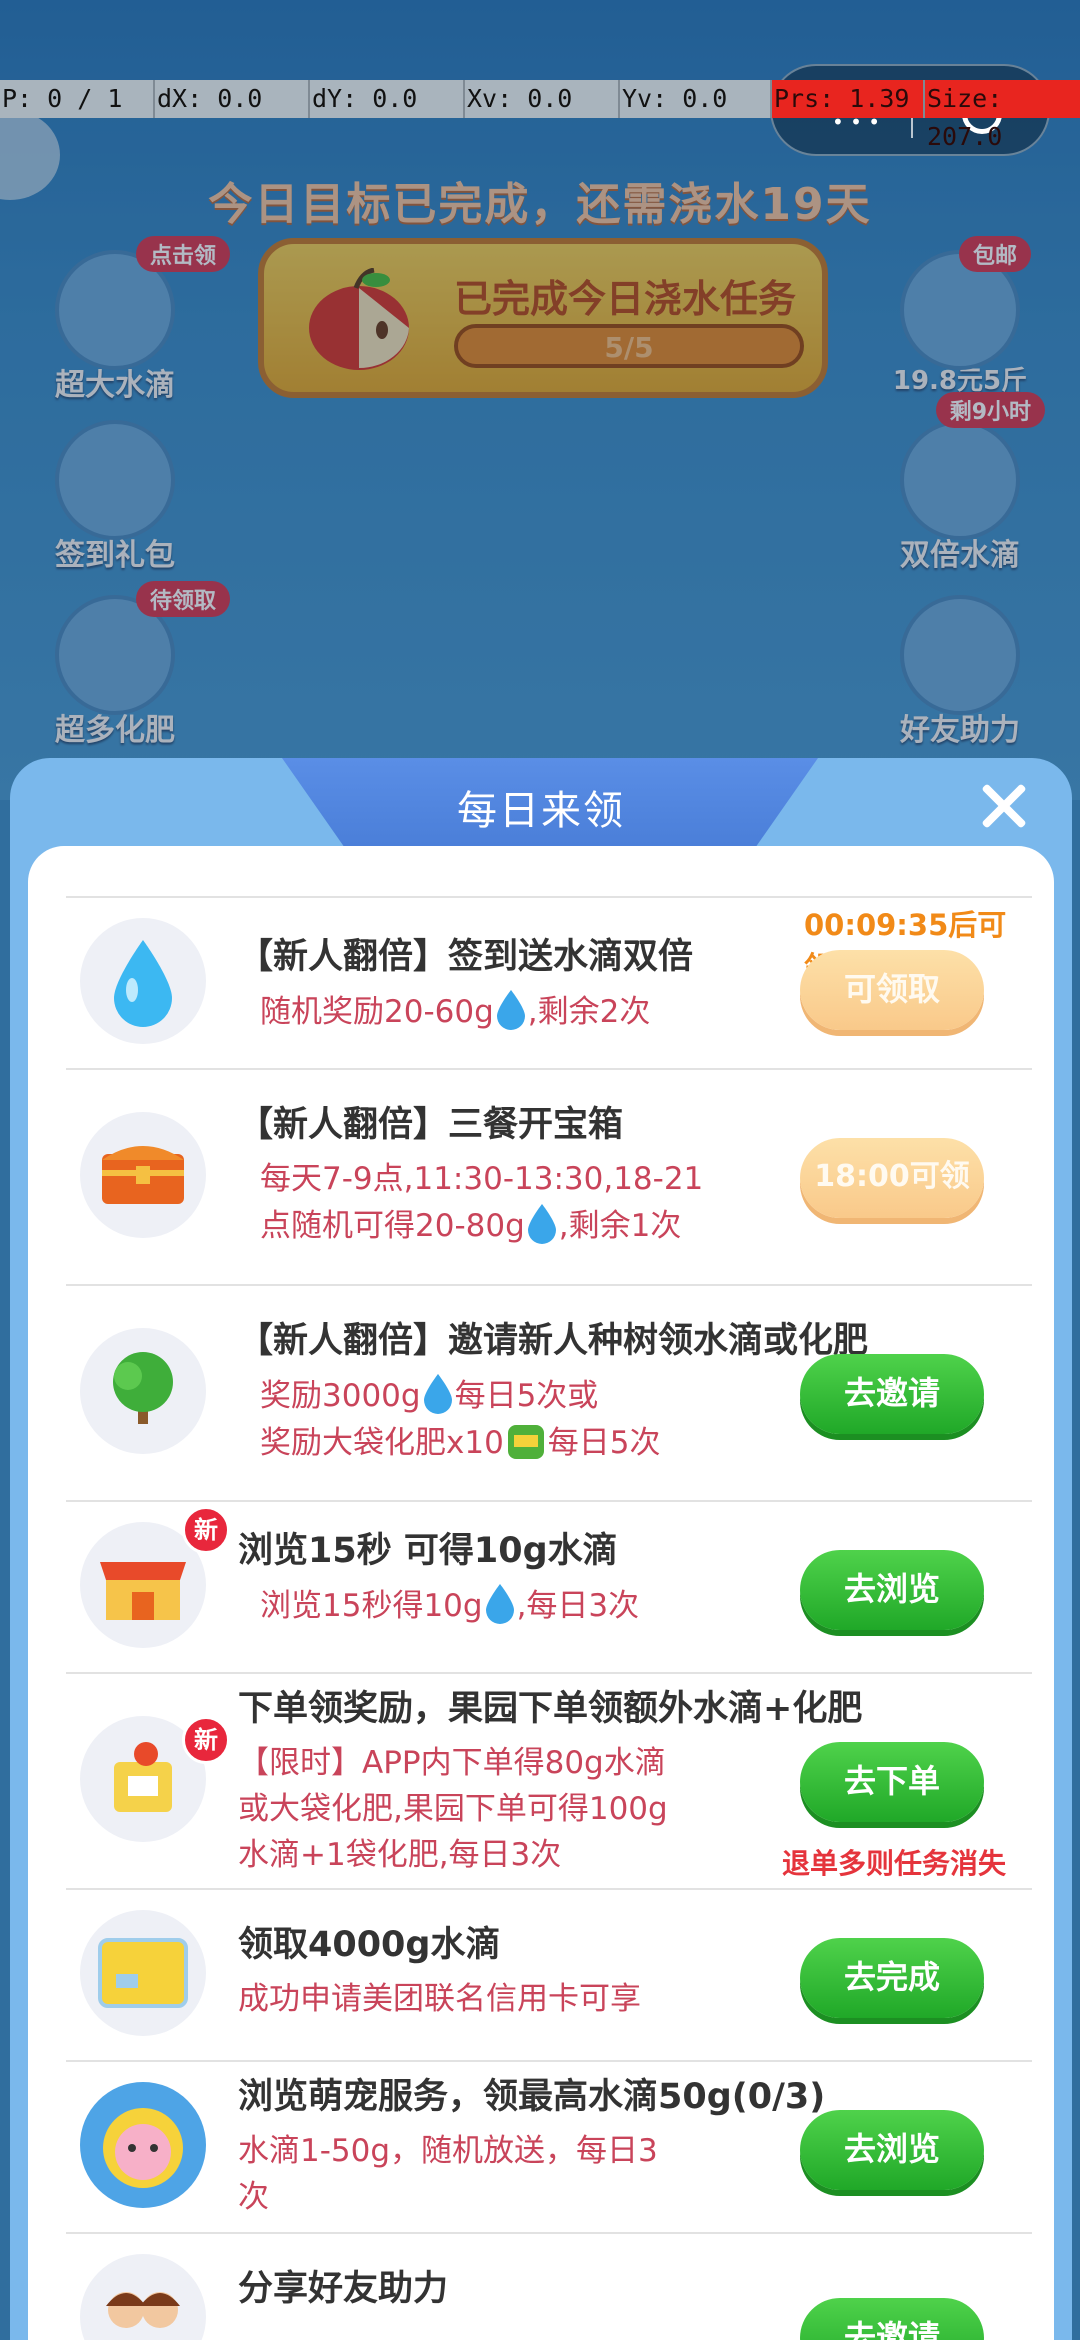  I want to click on task-description: 奖励3000g 每日5次或 奖励大袋化肥x10 每日5次, so click(460, 1419).